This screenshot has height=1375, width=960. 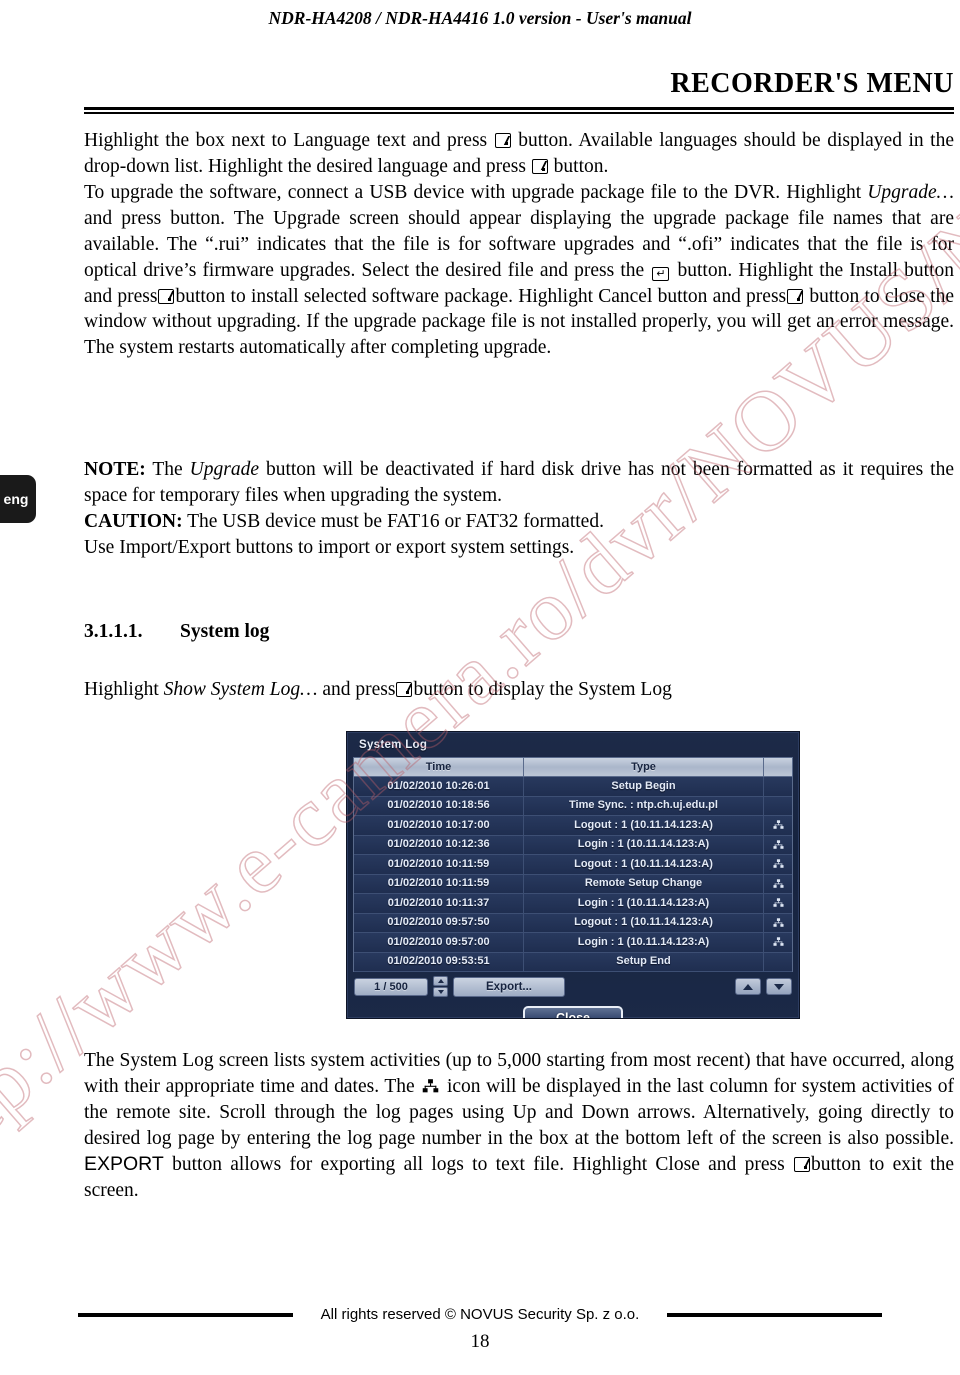 I want to click on arrow-down-icon, so click(x=779, y=986).